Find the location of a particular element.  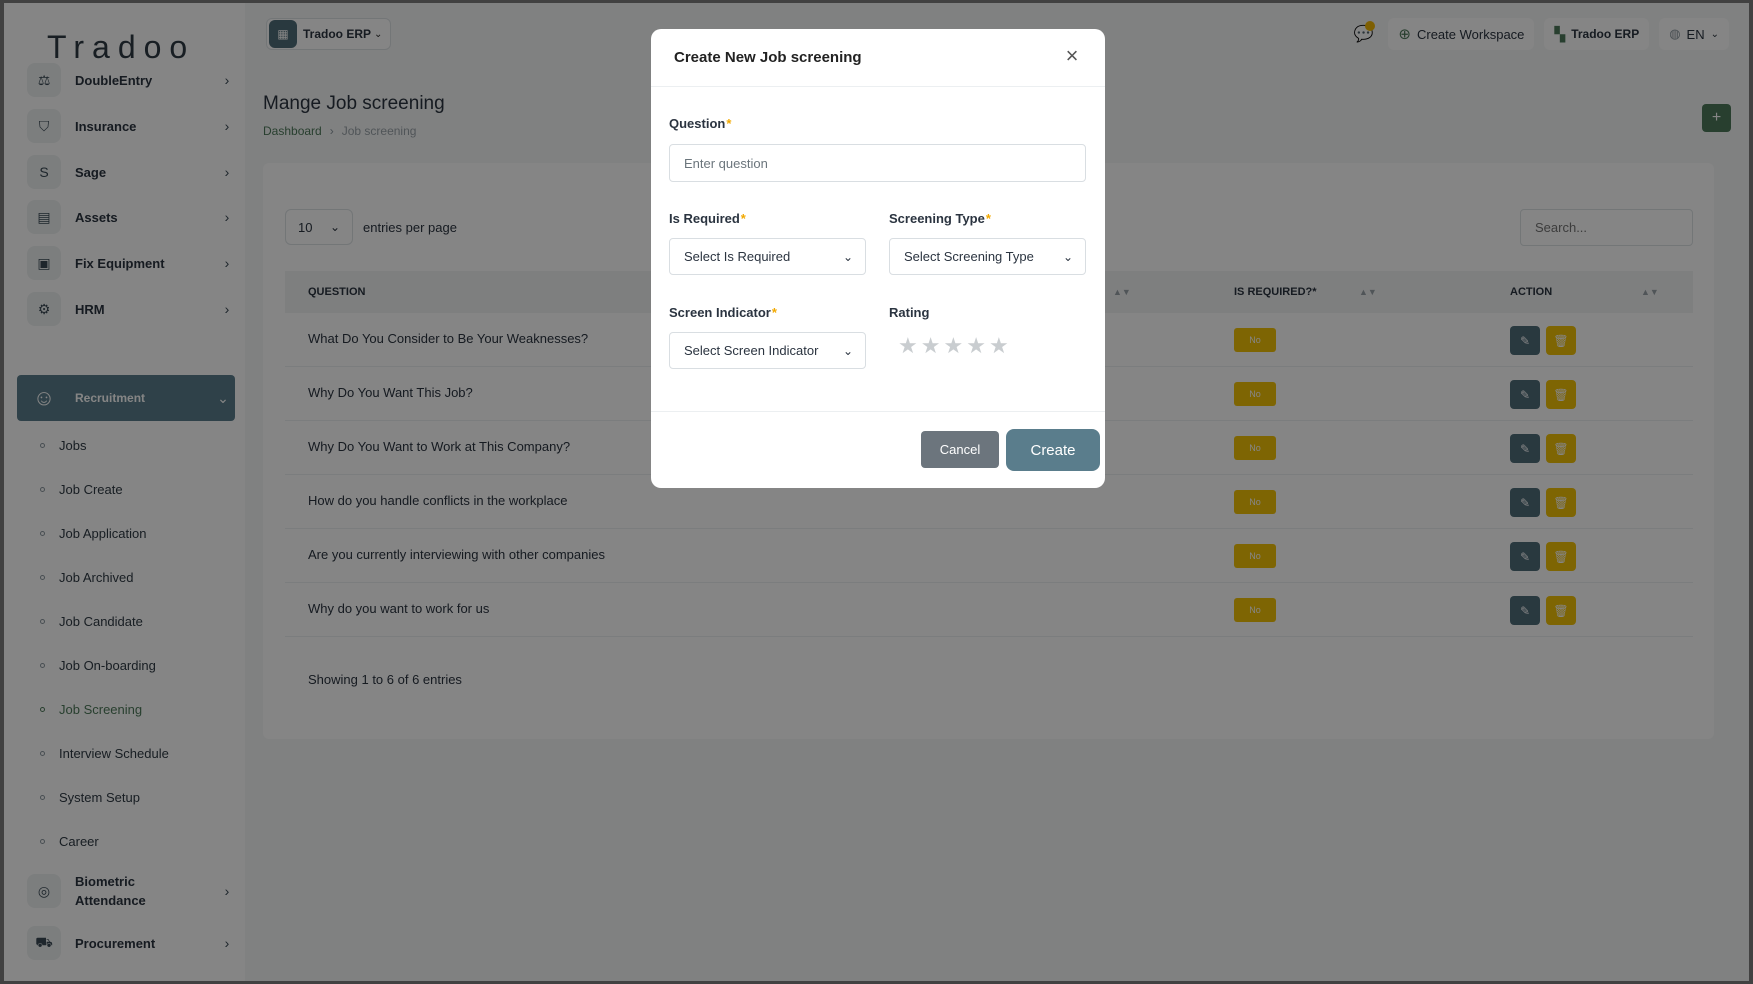

select-value: Select Screen Indicator is located at coordinates (751, 350).